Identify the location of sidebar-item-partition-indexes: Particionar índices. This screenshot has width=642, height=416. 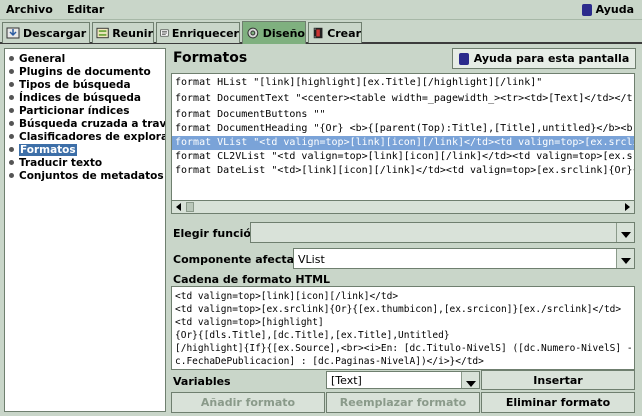
(69, 110).